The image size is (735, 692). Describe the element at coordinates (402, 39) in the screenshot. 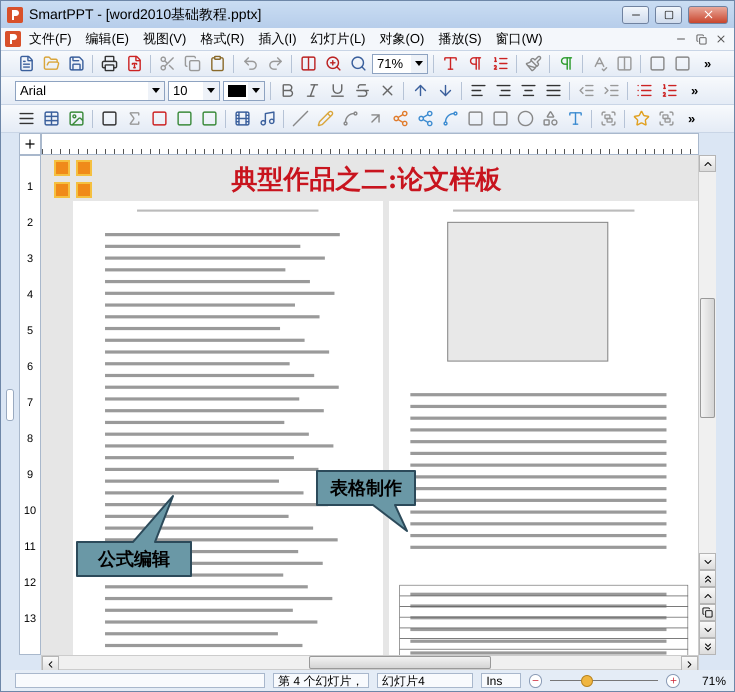

I see `menu-item: 对象(O)` at that location.